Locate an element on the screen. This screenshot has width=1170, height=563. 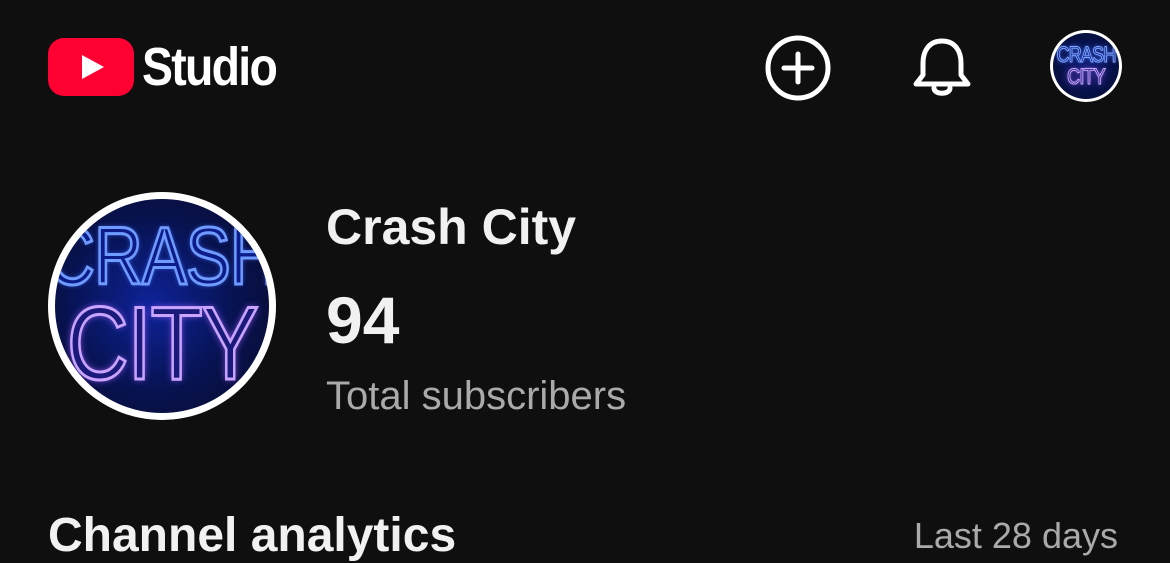
channel-name: Crash City is located at coordinates (451, 227).